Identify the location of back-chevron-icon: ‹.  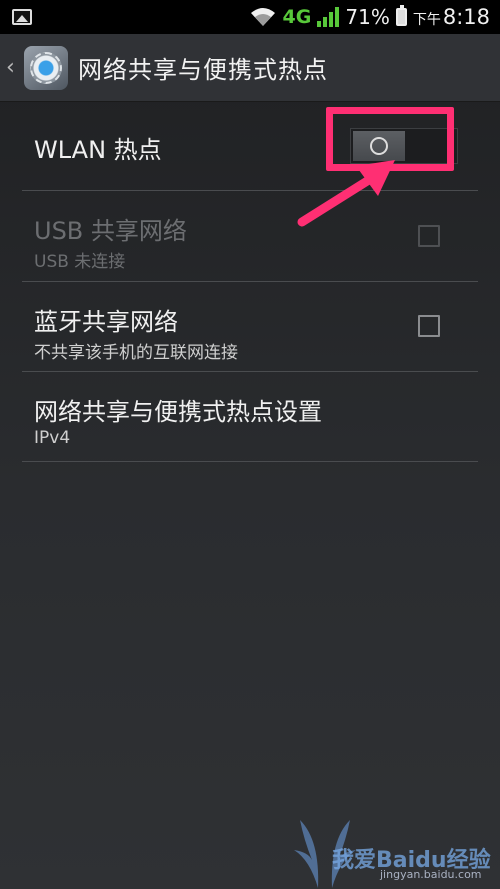
(11, 67).